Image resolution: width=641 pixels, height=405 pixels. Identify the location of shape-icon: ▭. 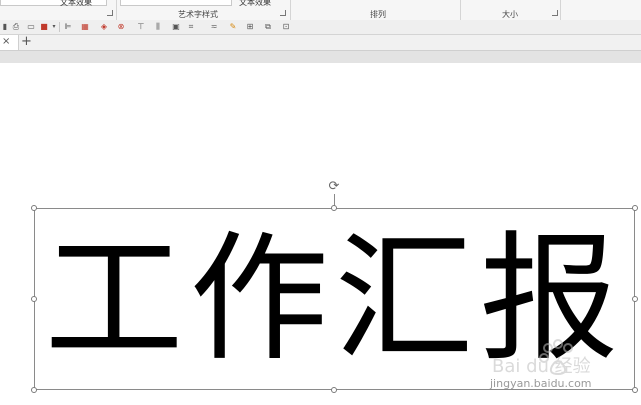
(31, 27).